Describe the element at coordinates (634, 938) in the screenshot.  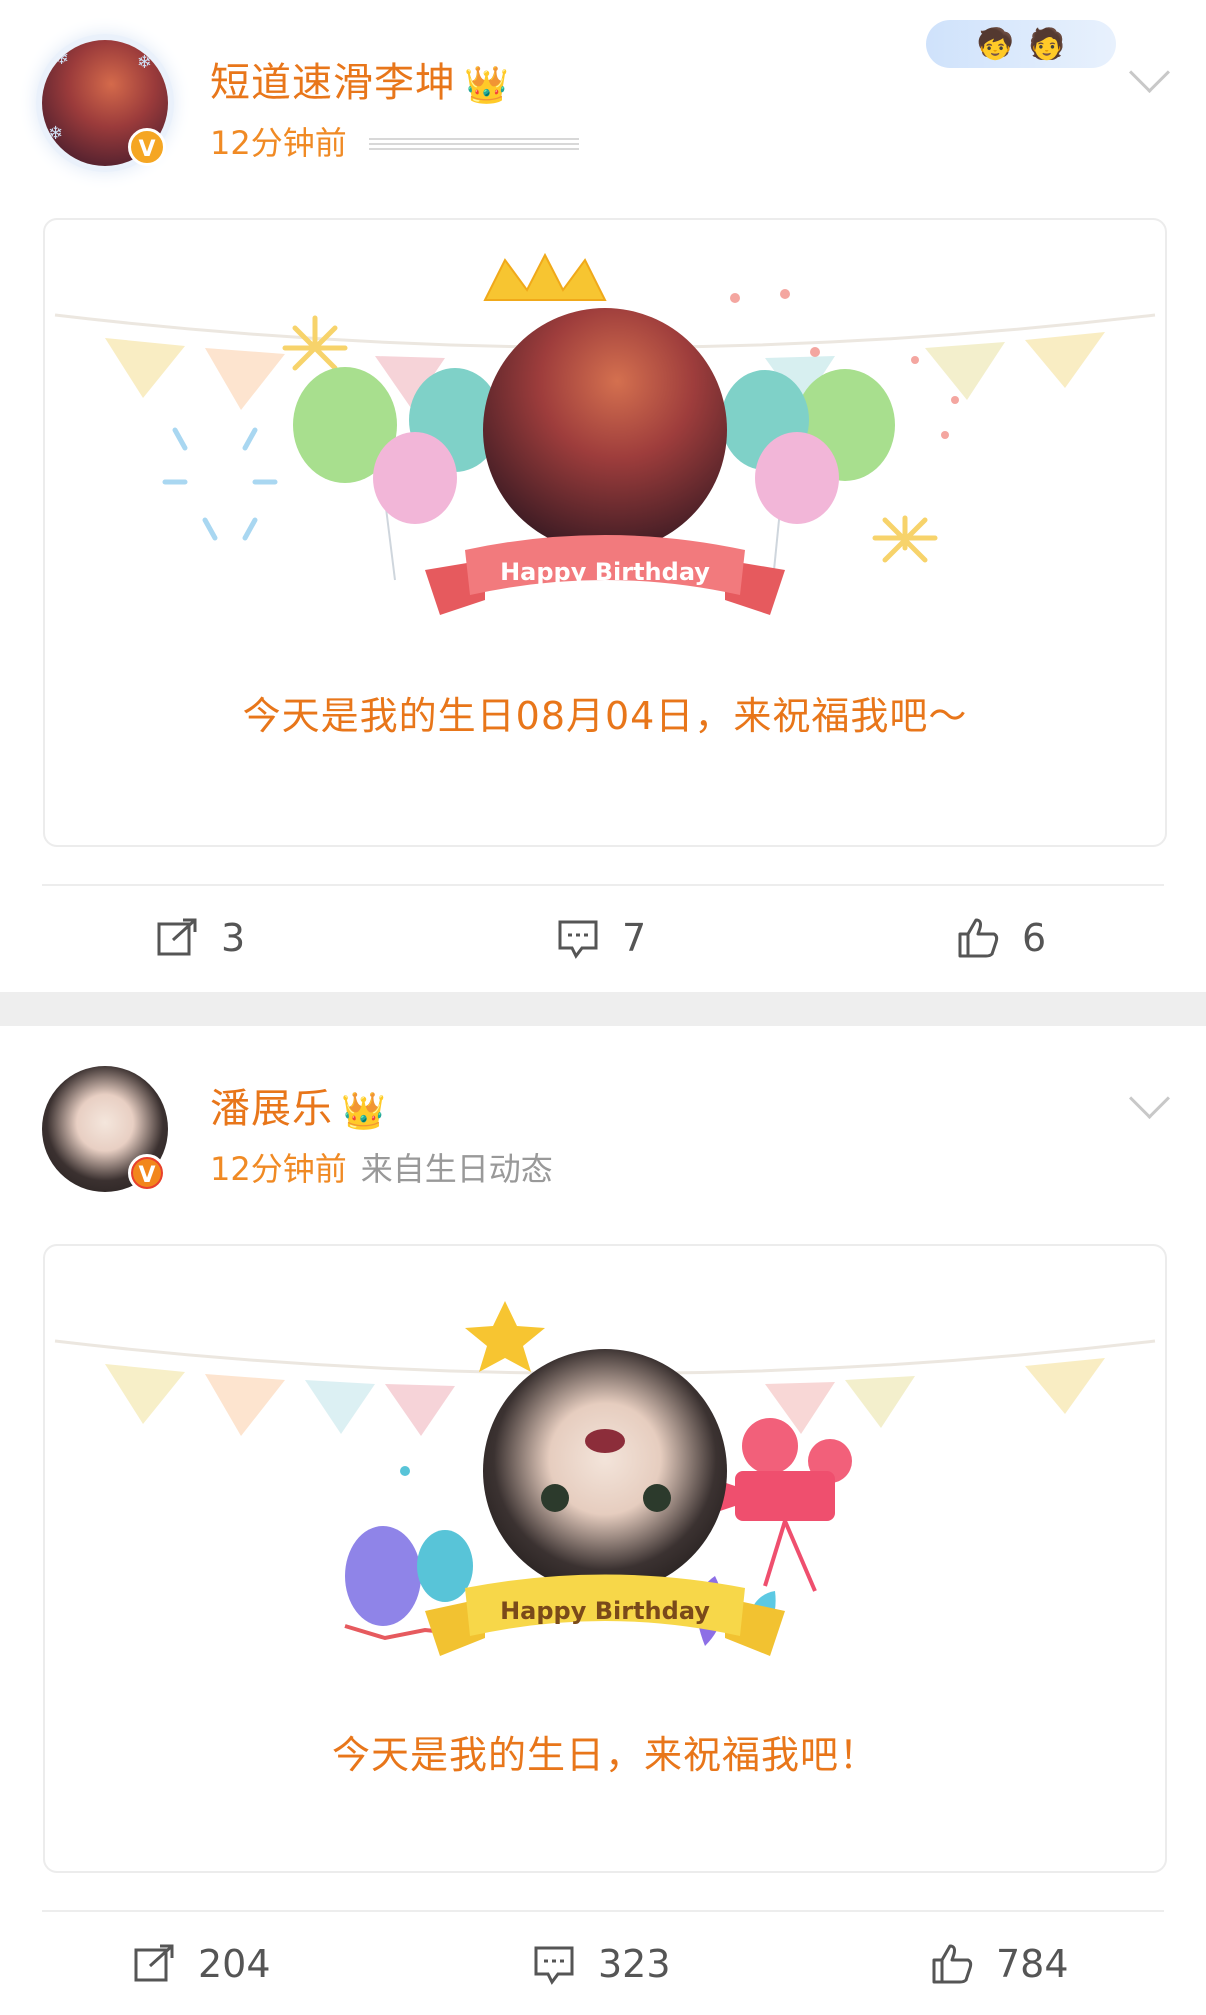
I see `comment-count: 7` at that location.